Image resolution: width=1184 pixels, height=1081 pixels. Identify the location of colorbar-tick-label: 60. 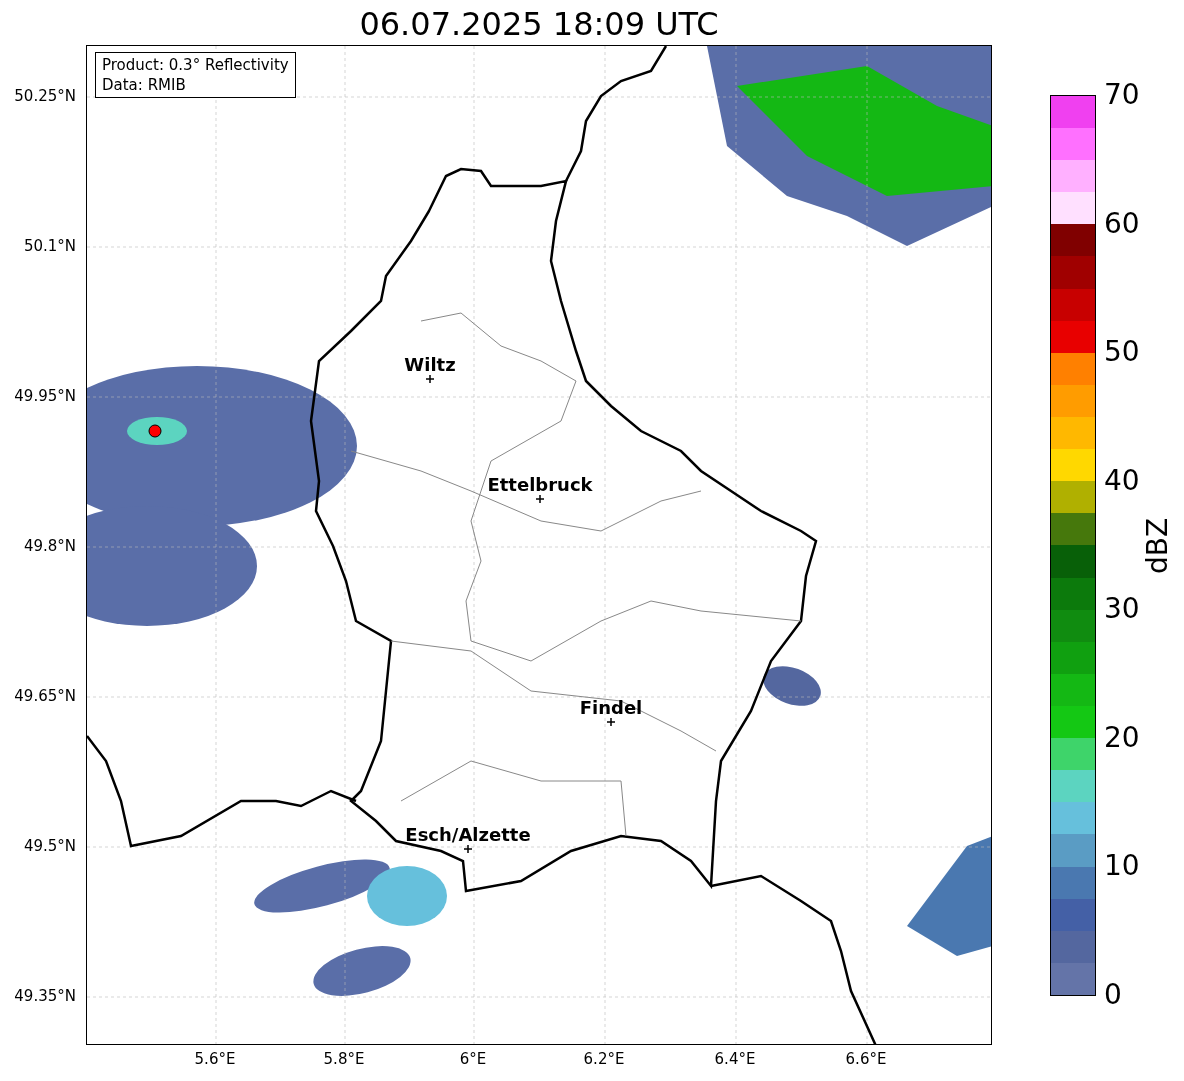
(1122, 223).